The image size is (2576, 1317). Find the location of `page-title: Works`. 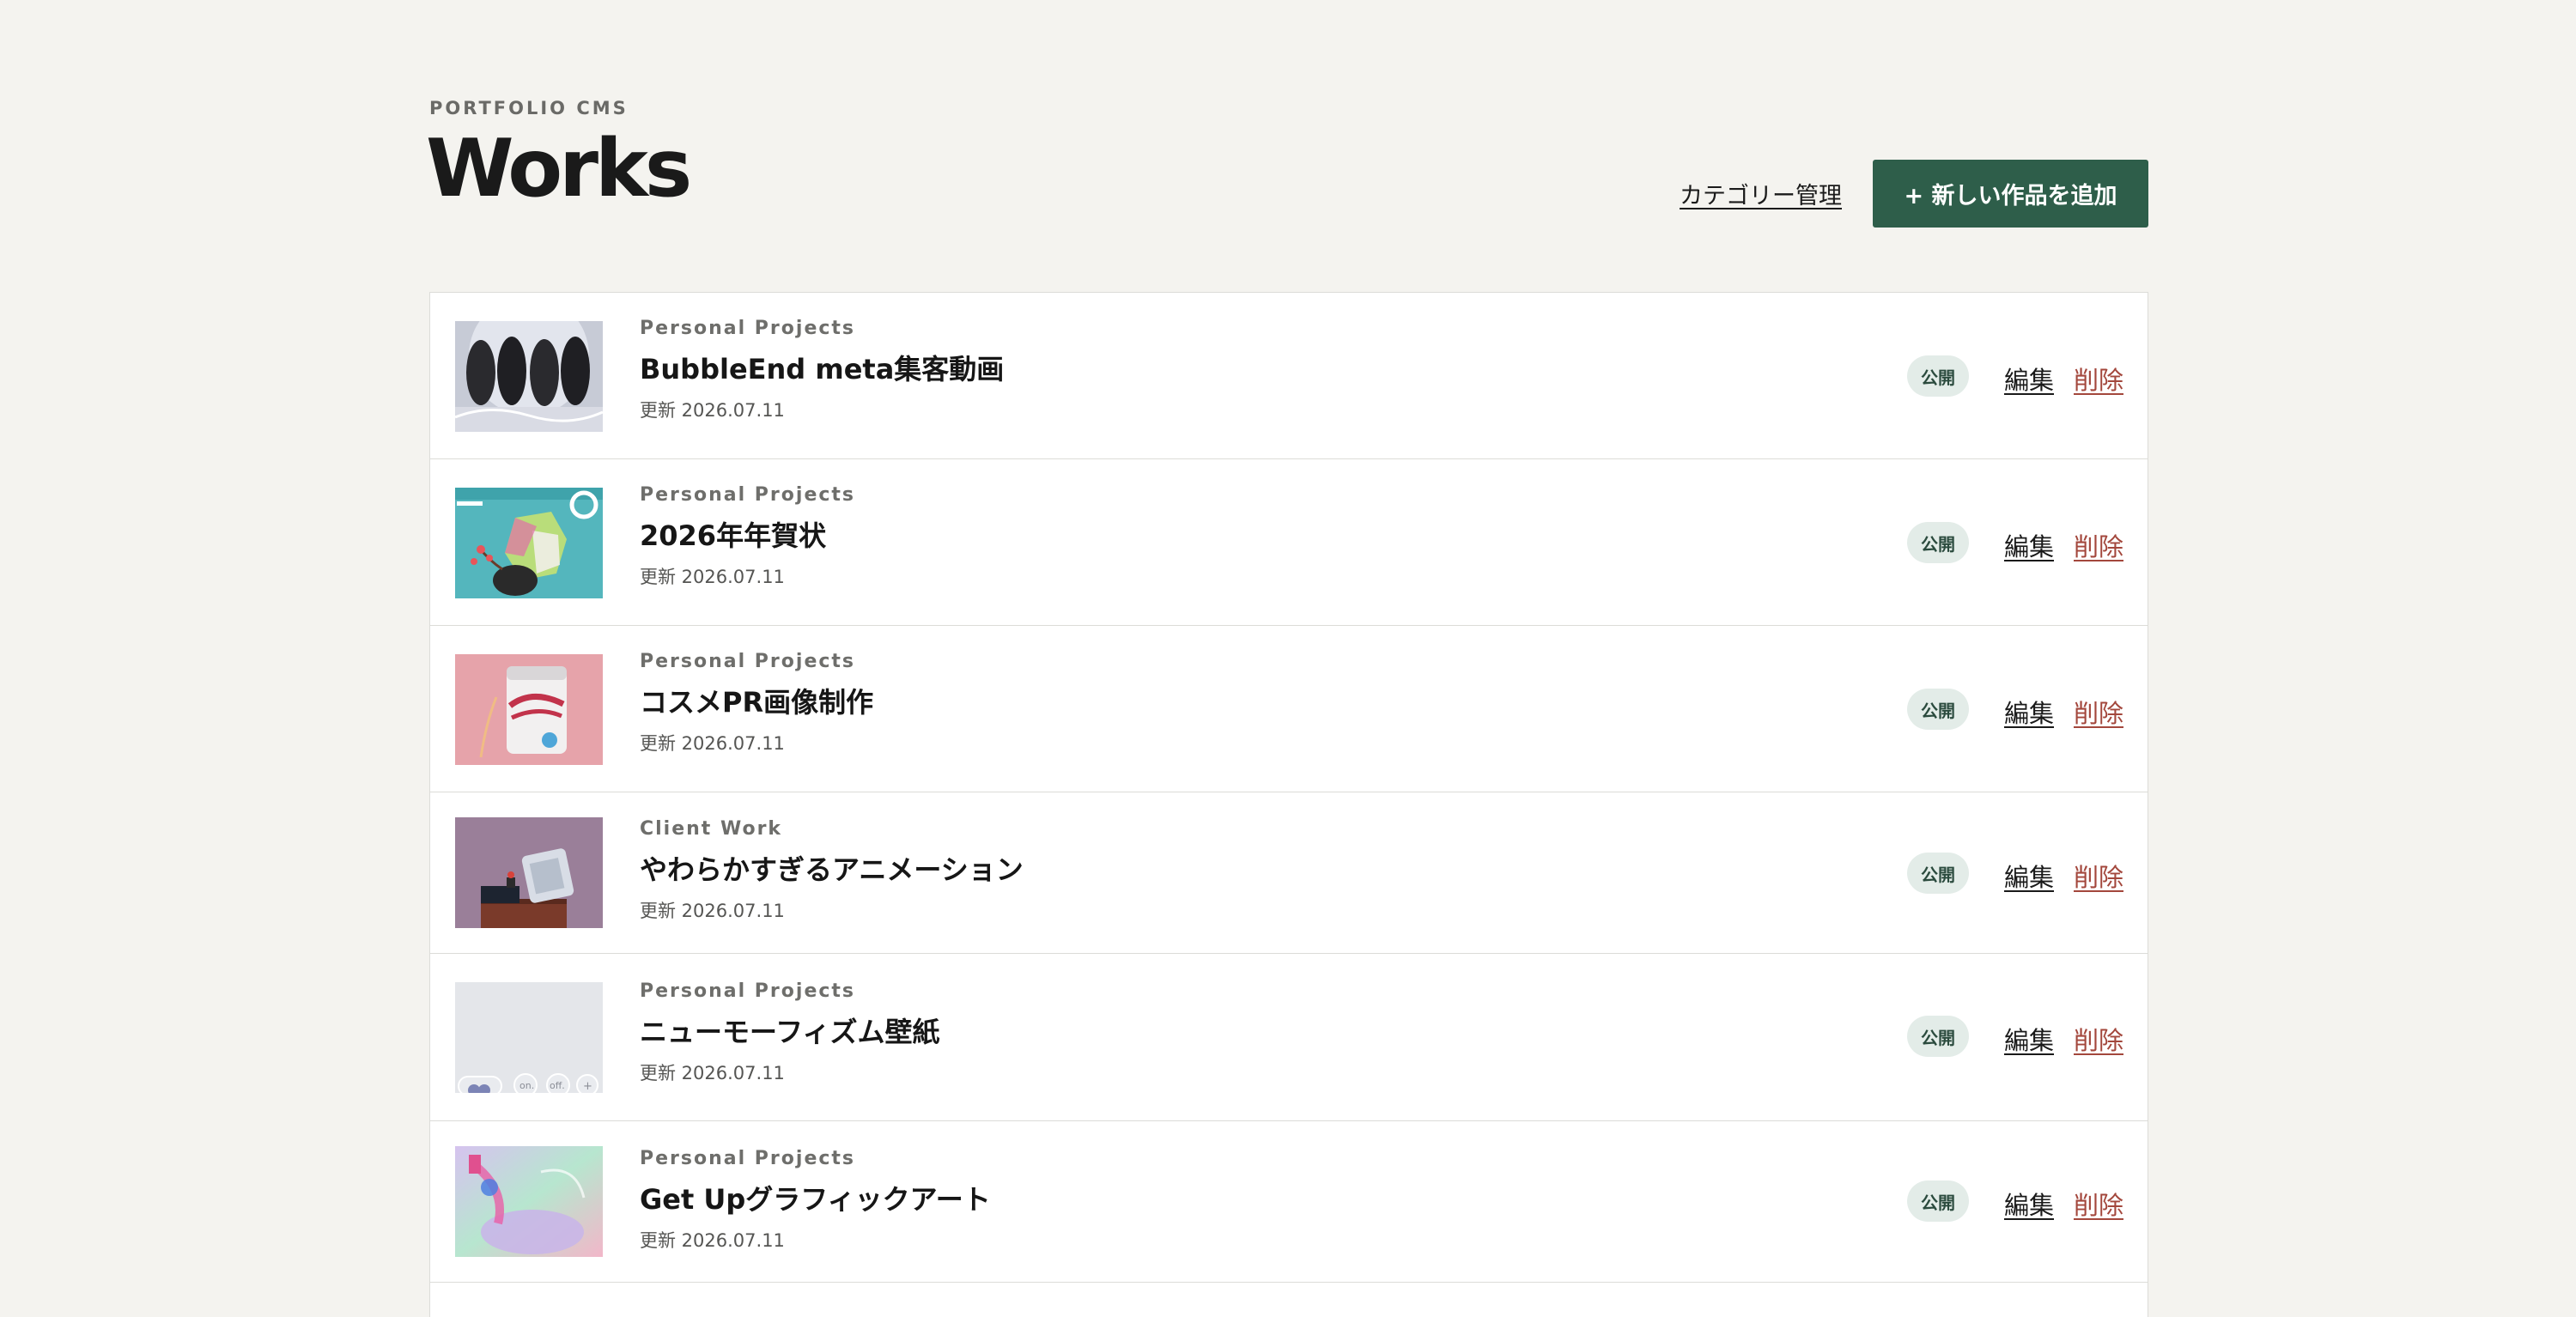

page-title: Works is located at coordinates (559, 168).